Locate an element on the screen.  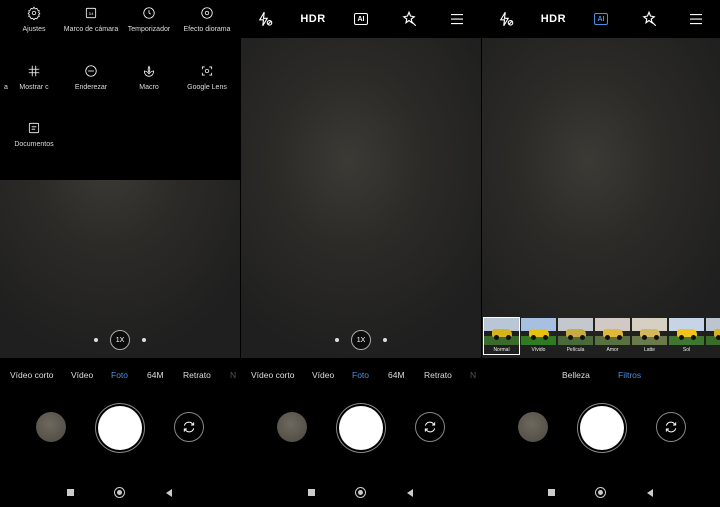
menu-item-cuadricula: Mostrar c is located at coordinates (34, 77).